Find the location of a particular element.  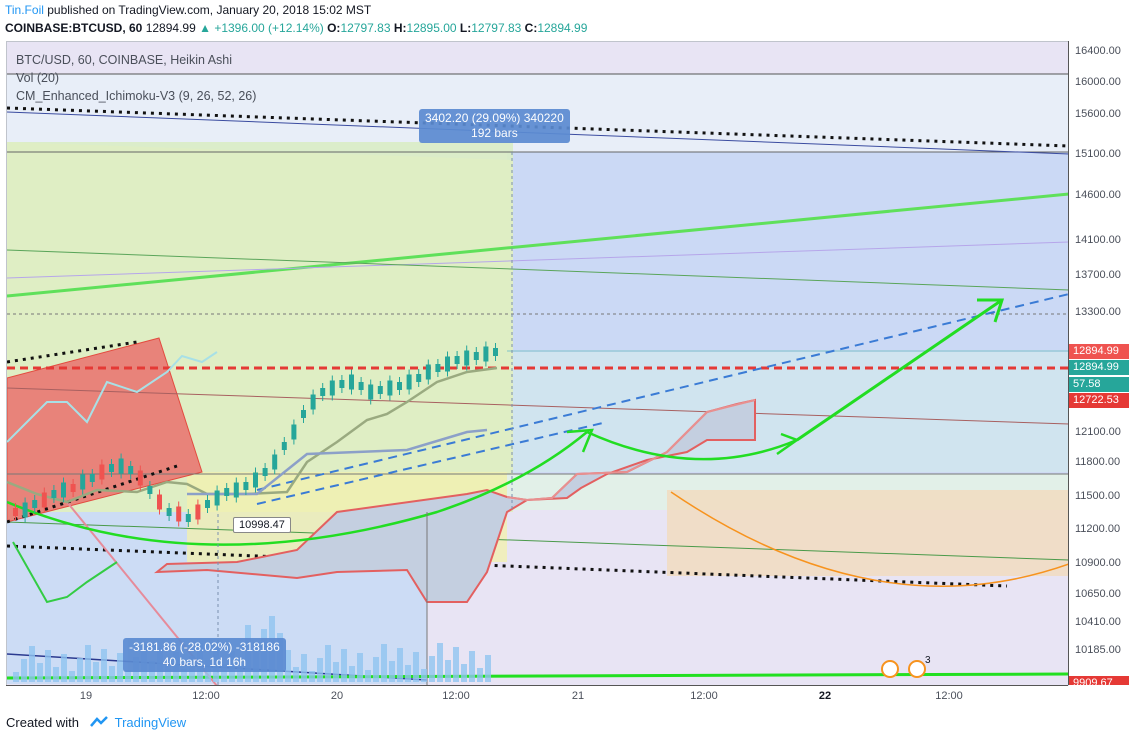

price-tick: 10410.00 is located at coordinates (1098, 622).